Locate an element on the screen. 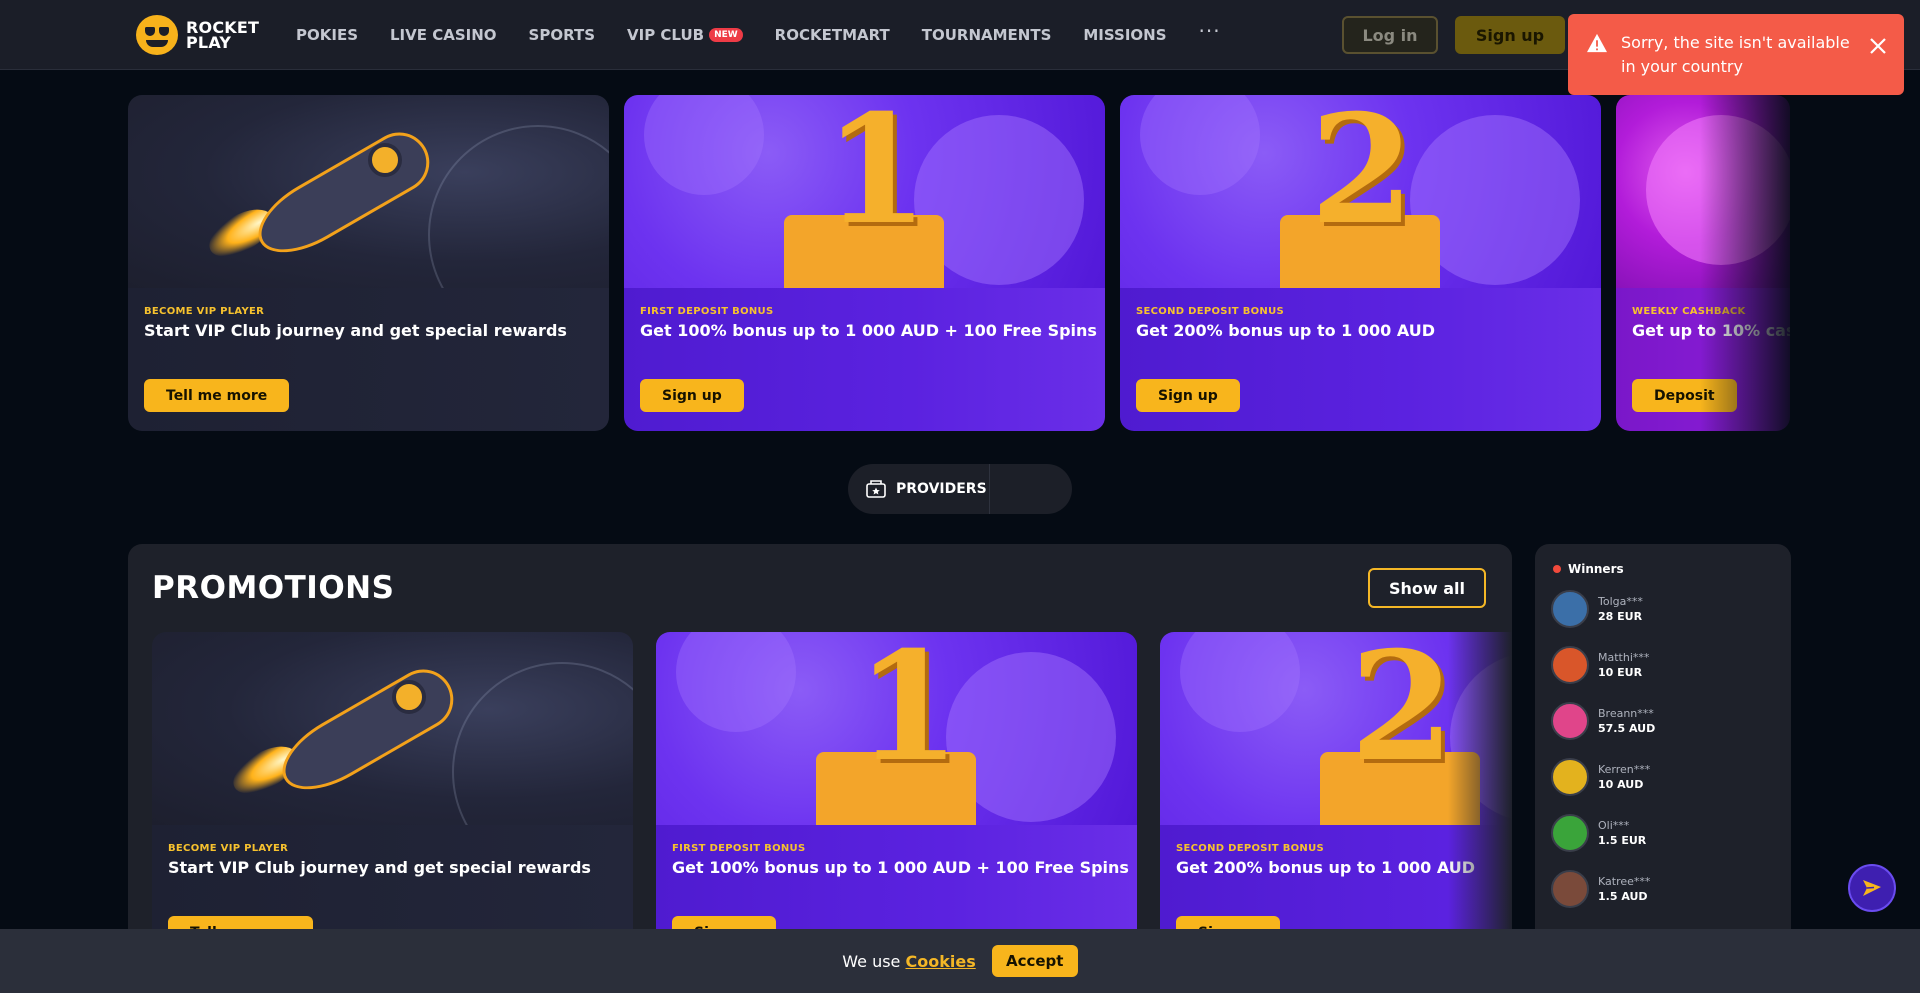  show-all-button: Show all is located at coordinates (1427, 588).